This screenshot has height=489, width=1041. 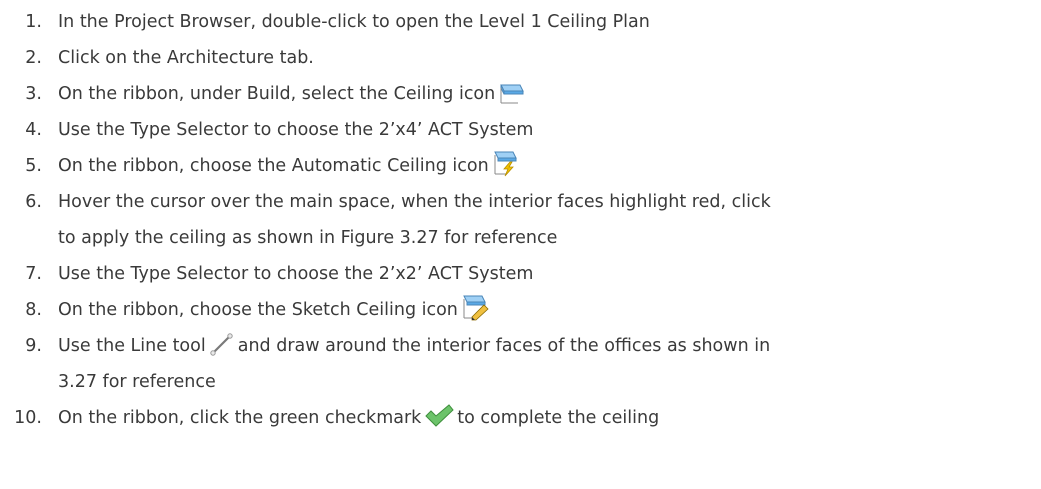 What do you see at coordinates (33, 310) in the screenshot?
I see `step-number: 8.` at bounding box center [33, 310].